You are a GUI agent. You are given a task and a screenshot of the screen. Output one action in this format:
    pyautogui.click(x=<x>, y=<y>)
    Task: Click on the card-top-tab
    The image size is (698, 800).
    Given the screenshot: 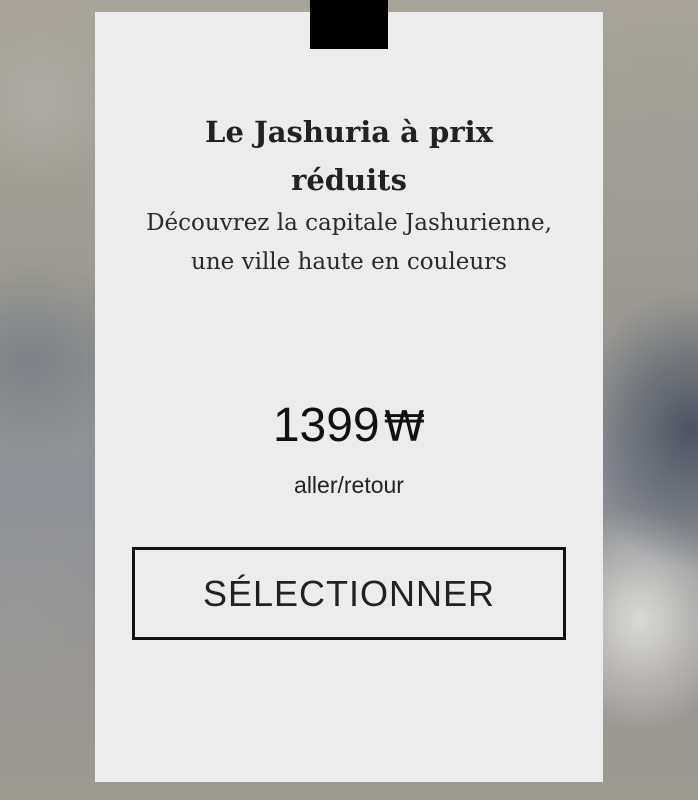 What is the action you would take?
    pyautogui.click(x=349, y=24)
    